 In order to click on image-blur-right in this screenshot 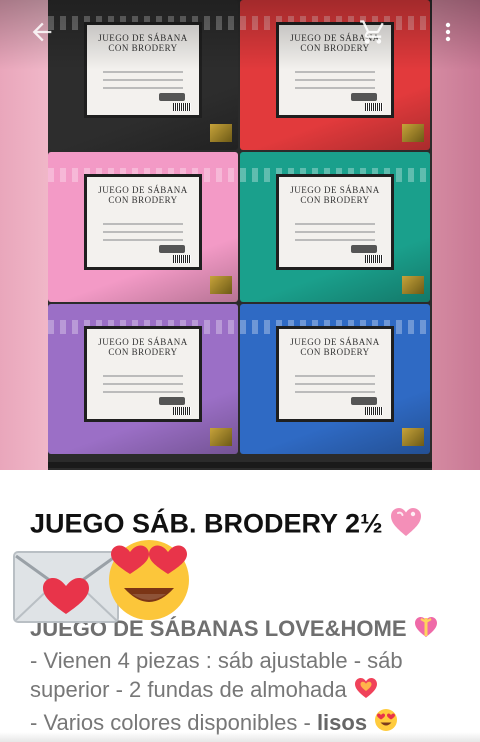, I will do `click(456, 235)`.